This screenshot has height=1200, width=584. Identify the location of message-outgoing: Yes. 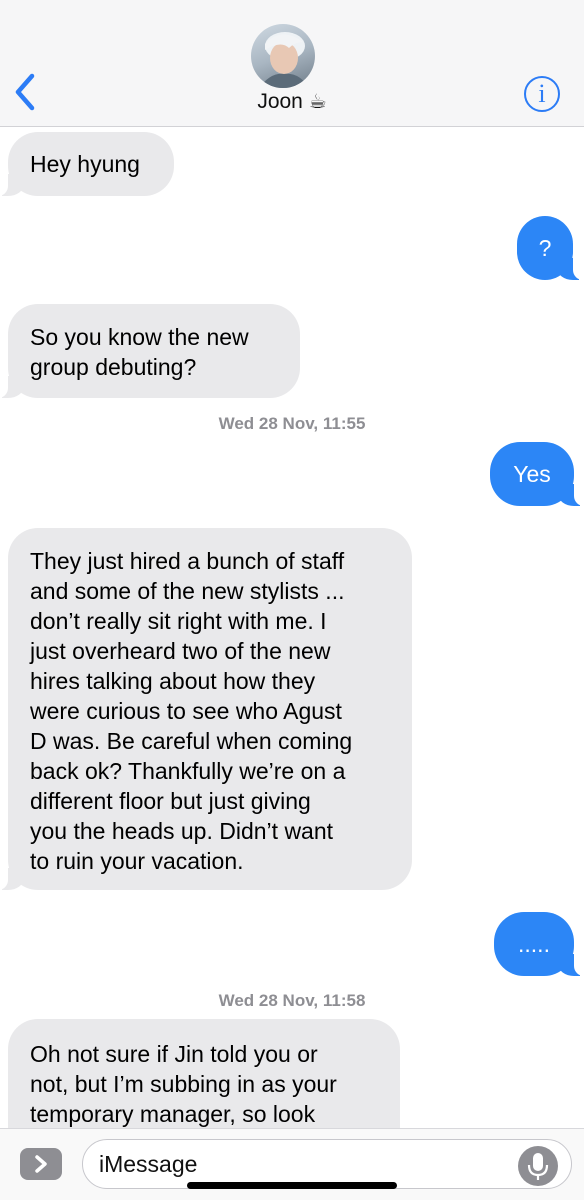
(537, 474).